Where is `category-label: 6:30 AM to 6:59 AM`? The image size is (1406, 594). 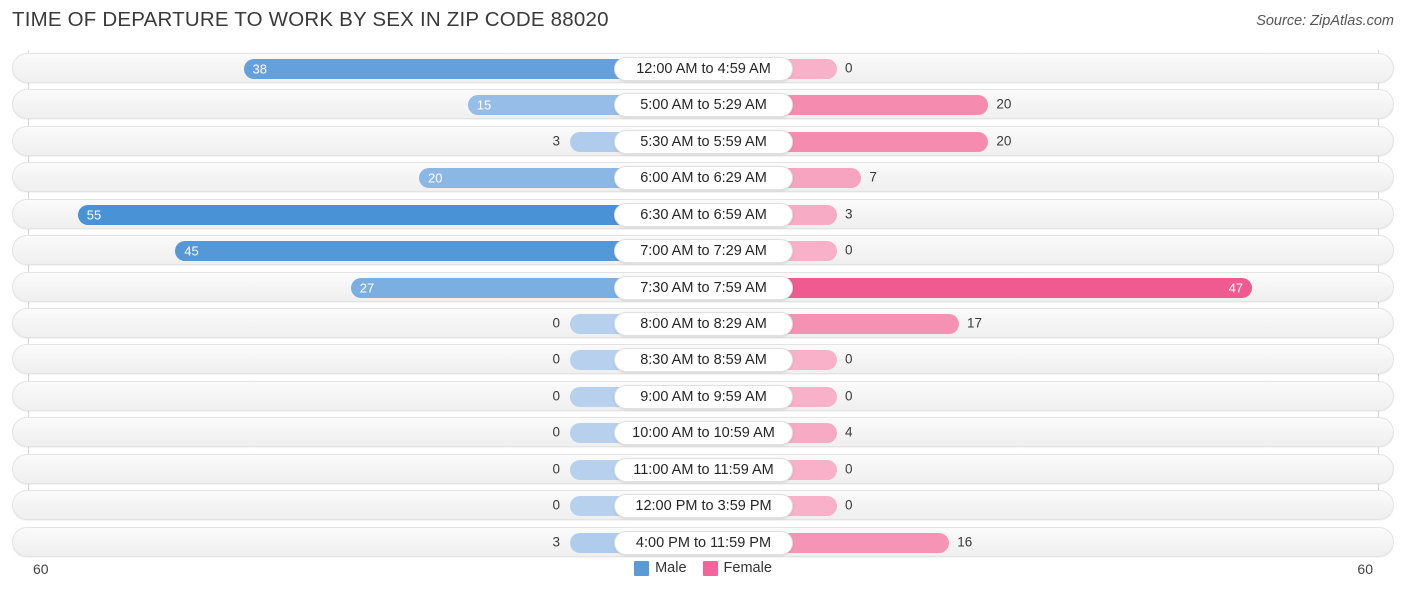 category-label: 6:30 AM to 6:59 AM is located at coordinates (703, 214).